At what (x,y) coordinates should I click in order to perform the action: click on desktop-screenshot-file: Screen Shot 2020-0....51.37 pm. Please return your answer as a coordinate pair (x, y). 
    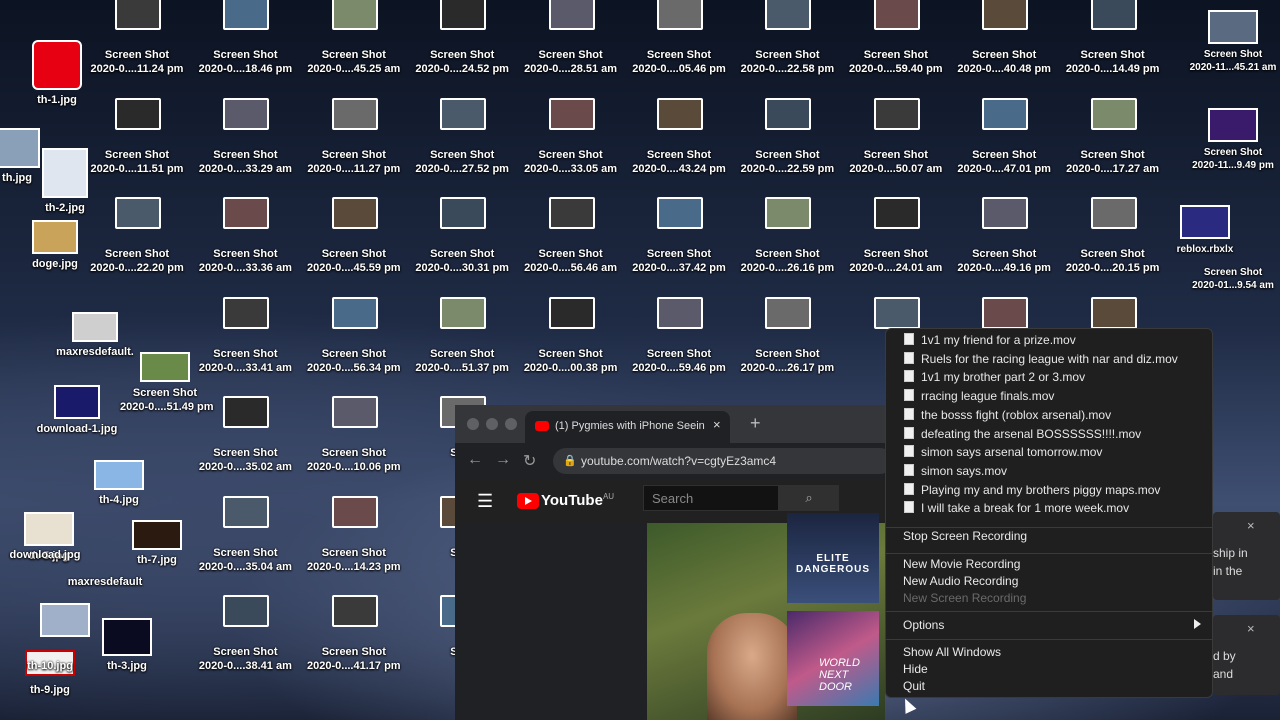
    Looking at the image, I should click on (462, 345).